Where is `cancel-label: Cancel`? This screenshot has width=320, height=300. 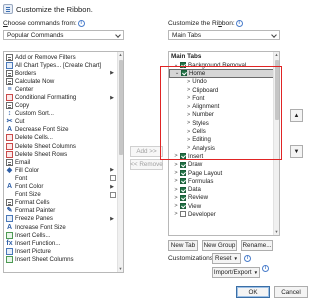
cancel-label: Cancel is located at coordinates (291, 292).